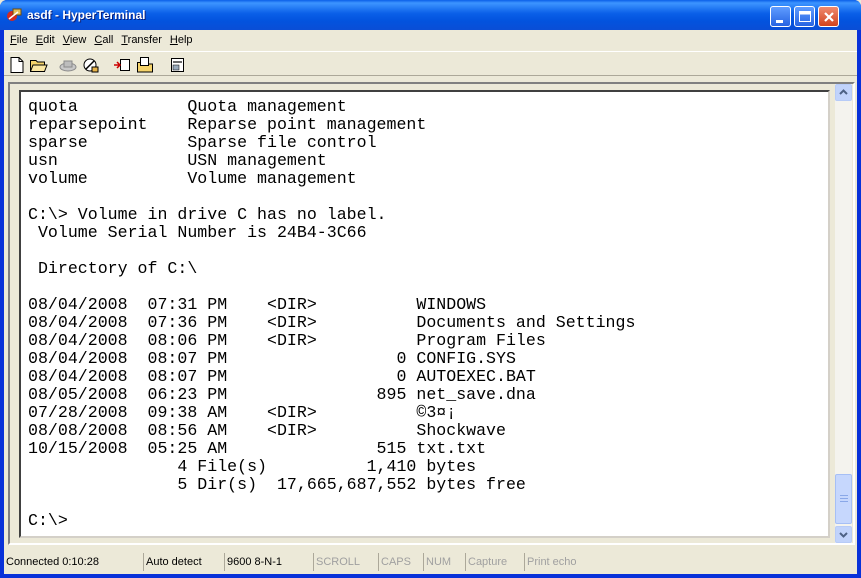 The image size is (861, 578). Describe the element at coordinates (400, 562) in the screenshot. I see `status-caps: CAPS` at that location.